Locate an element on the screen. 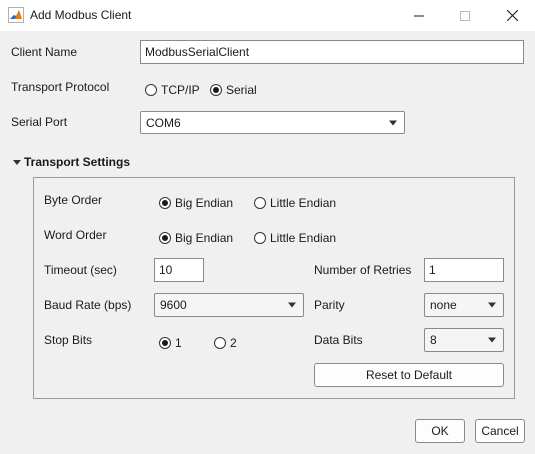 This screenshot has height=454, width=535. serial-port-label: Serial Port is located at coordinates (39, 122).